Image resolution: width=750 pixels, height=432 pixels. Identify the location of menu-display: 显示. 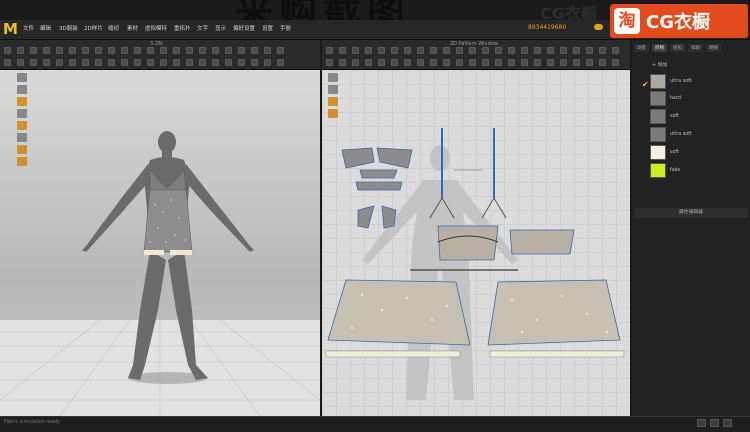
(220, 28).